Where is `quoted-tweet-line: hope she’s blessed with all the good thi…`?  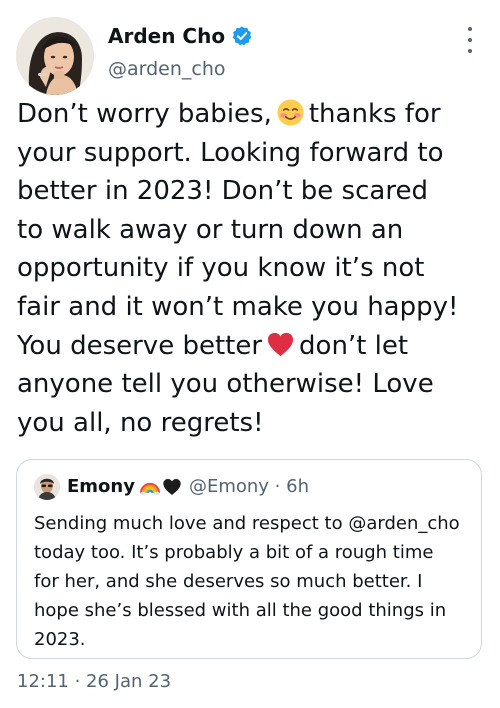
quoted-tweet-line: hope she’s blessed with all the good thi… is located at coordinates (240, 610).